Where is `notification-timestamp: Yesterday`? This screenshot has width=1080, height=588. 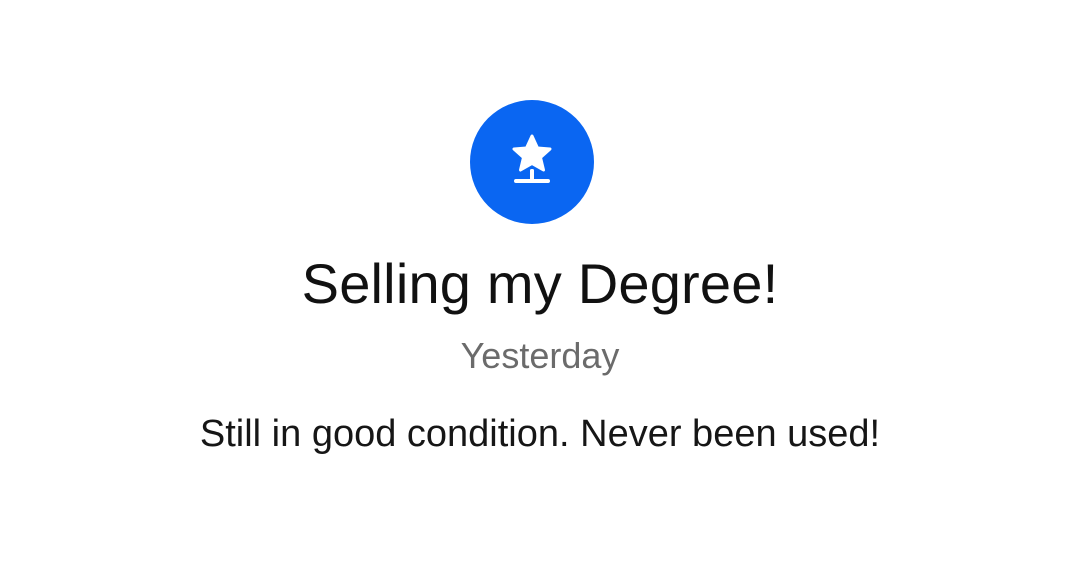 notification-timestamp: Yesterday is located at coordinates (540, 355).